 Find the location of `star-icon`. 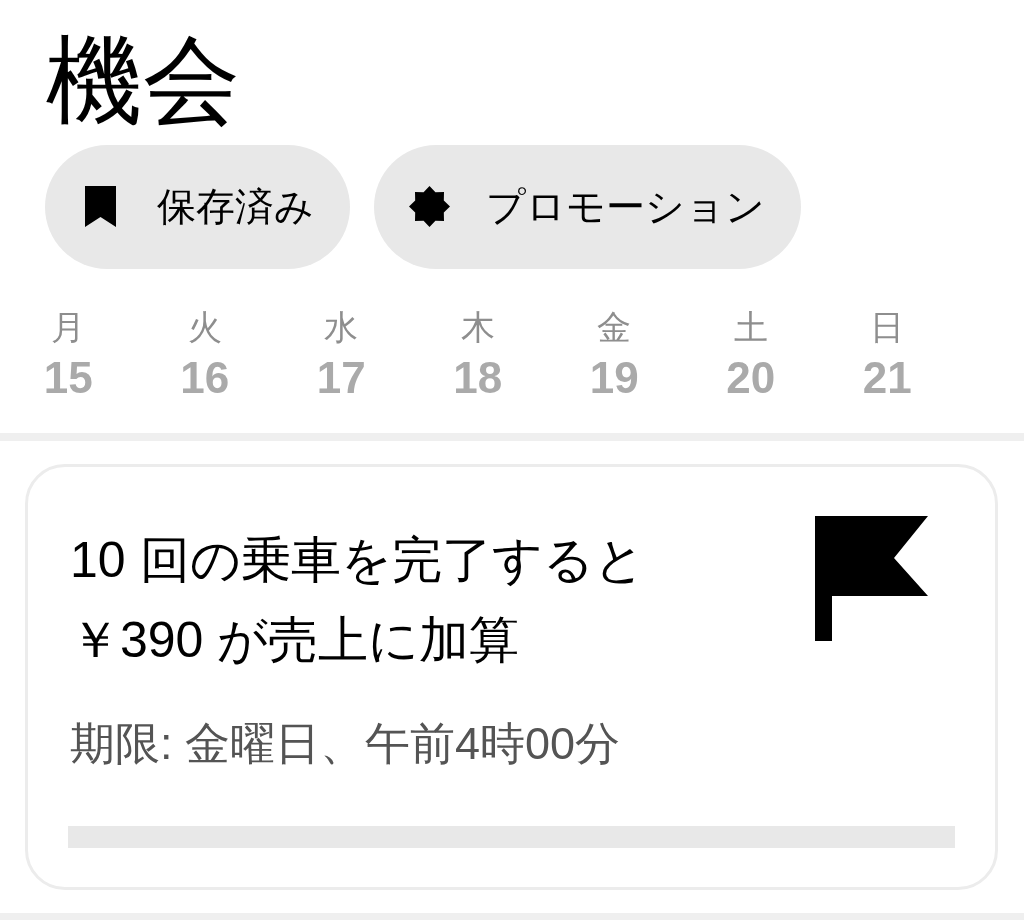

star-icon is located at coordinates (429, 207).